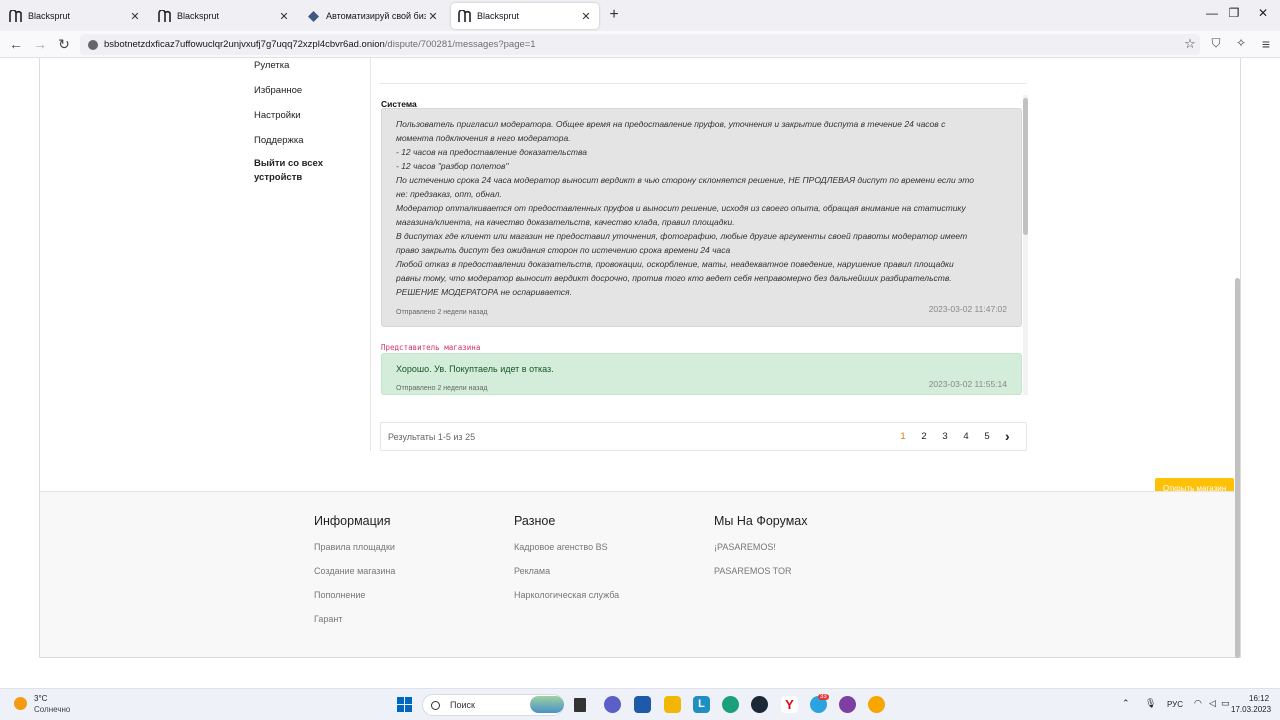 The image size is (1280, 720). I want to click on page-3-link: 3, so click(945, 436).